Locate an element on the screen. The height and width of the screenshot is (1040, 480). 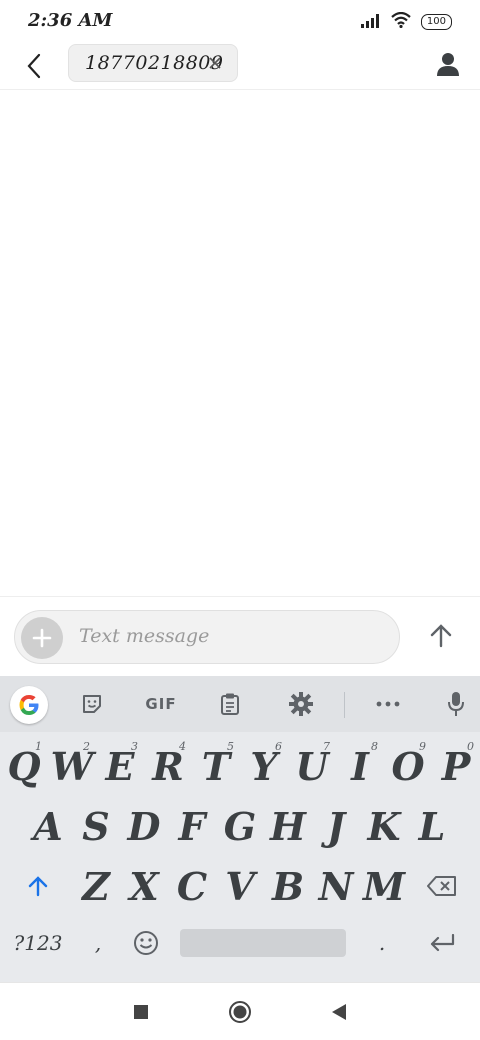
key-hint: 8 is located at coordinates (374, 746).